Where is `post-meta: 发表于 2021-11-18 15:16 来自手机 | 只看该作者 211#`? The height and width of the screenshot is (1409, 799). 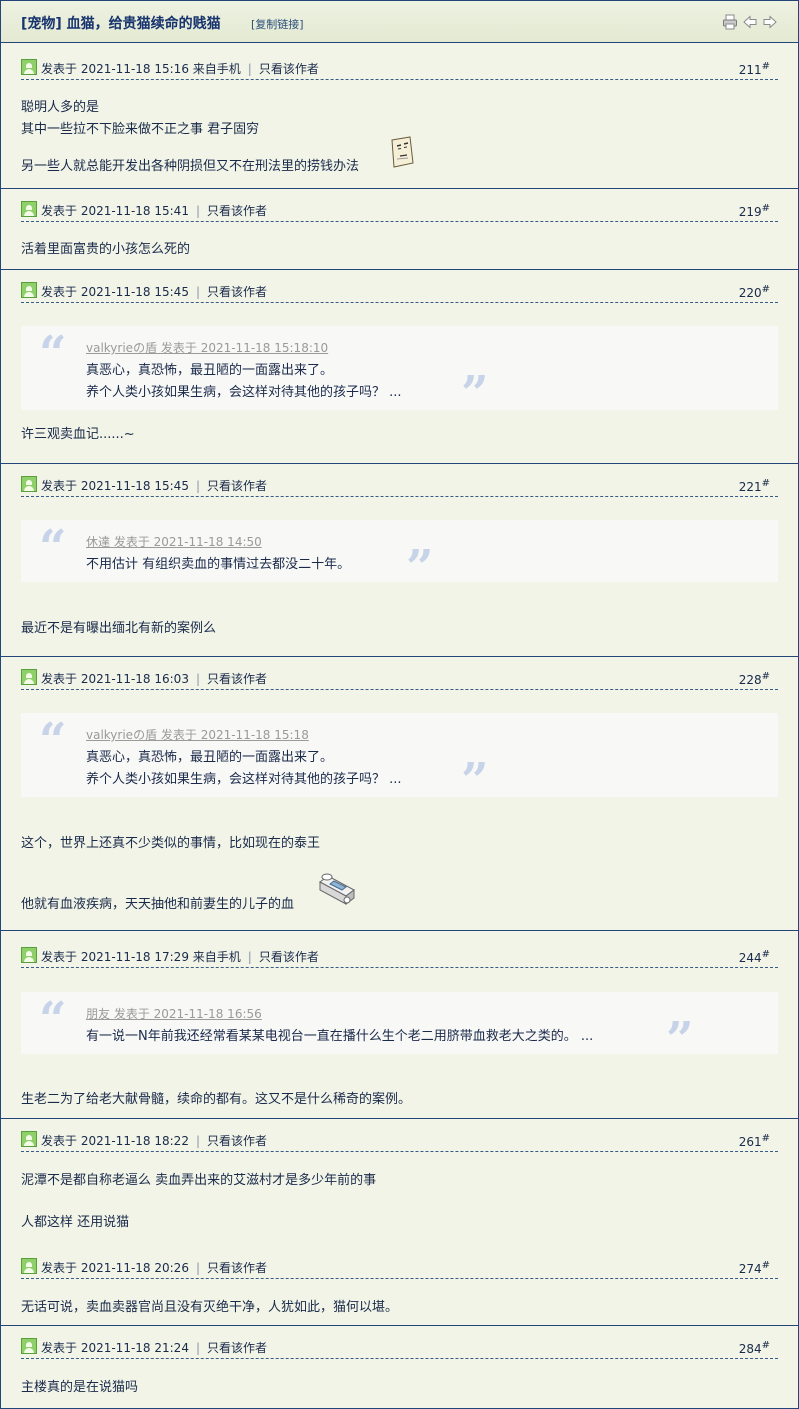
post-meta: 发表于 2021-11-18 15:16 来自手机 | 只看该作者 211# is located at coordinates (399, 69).